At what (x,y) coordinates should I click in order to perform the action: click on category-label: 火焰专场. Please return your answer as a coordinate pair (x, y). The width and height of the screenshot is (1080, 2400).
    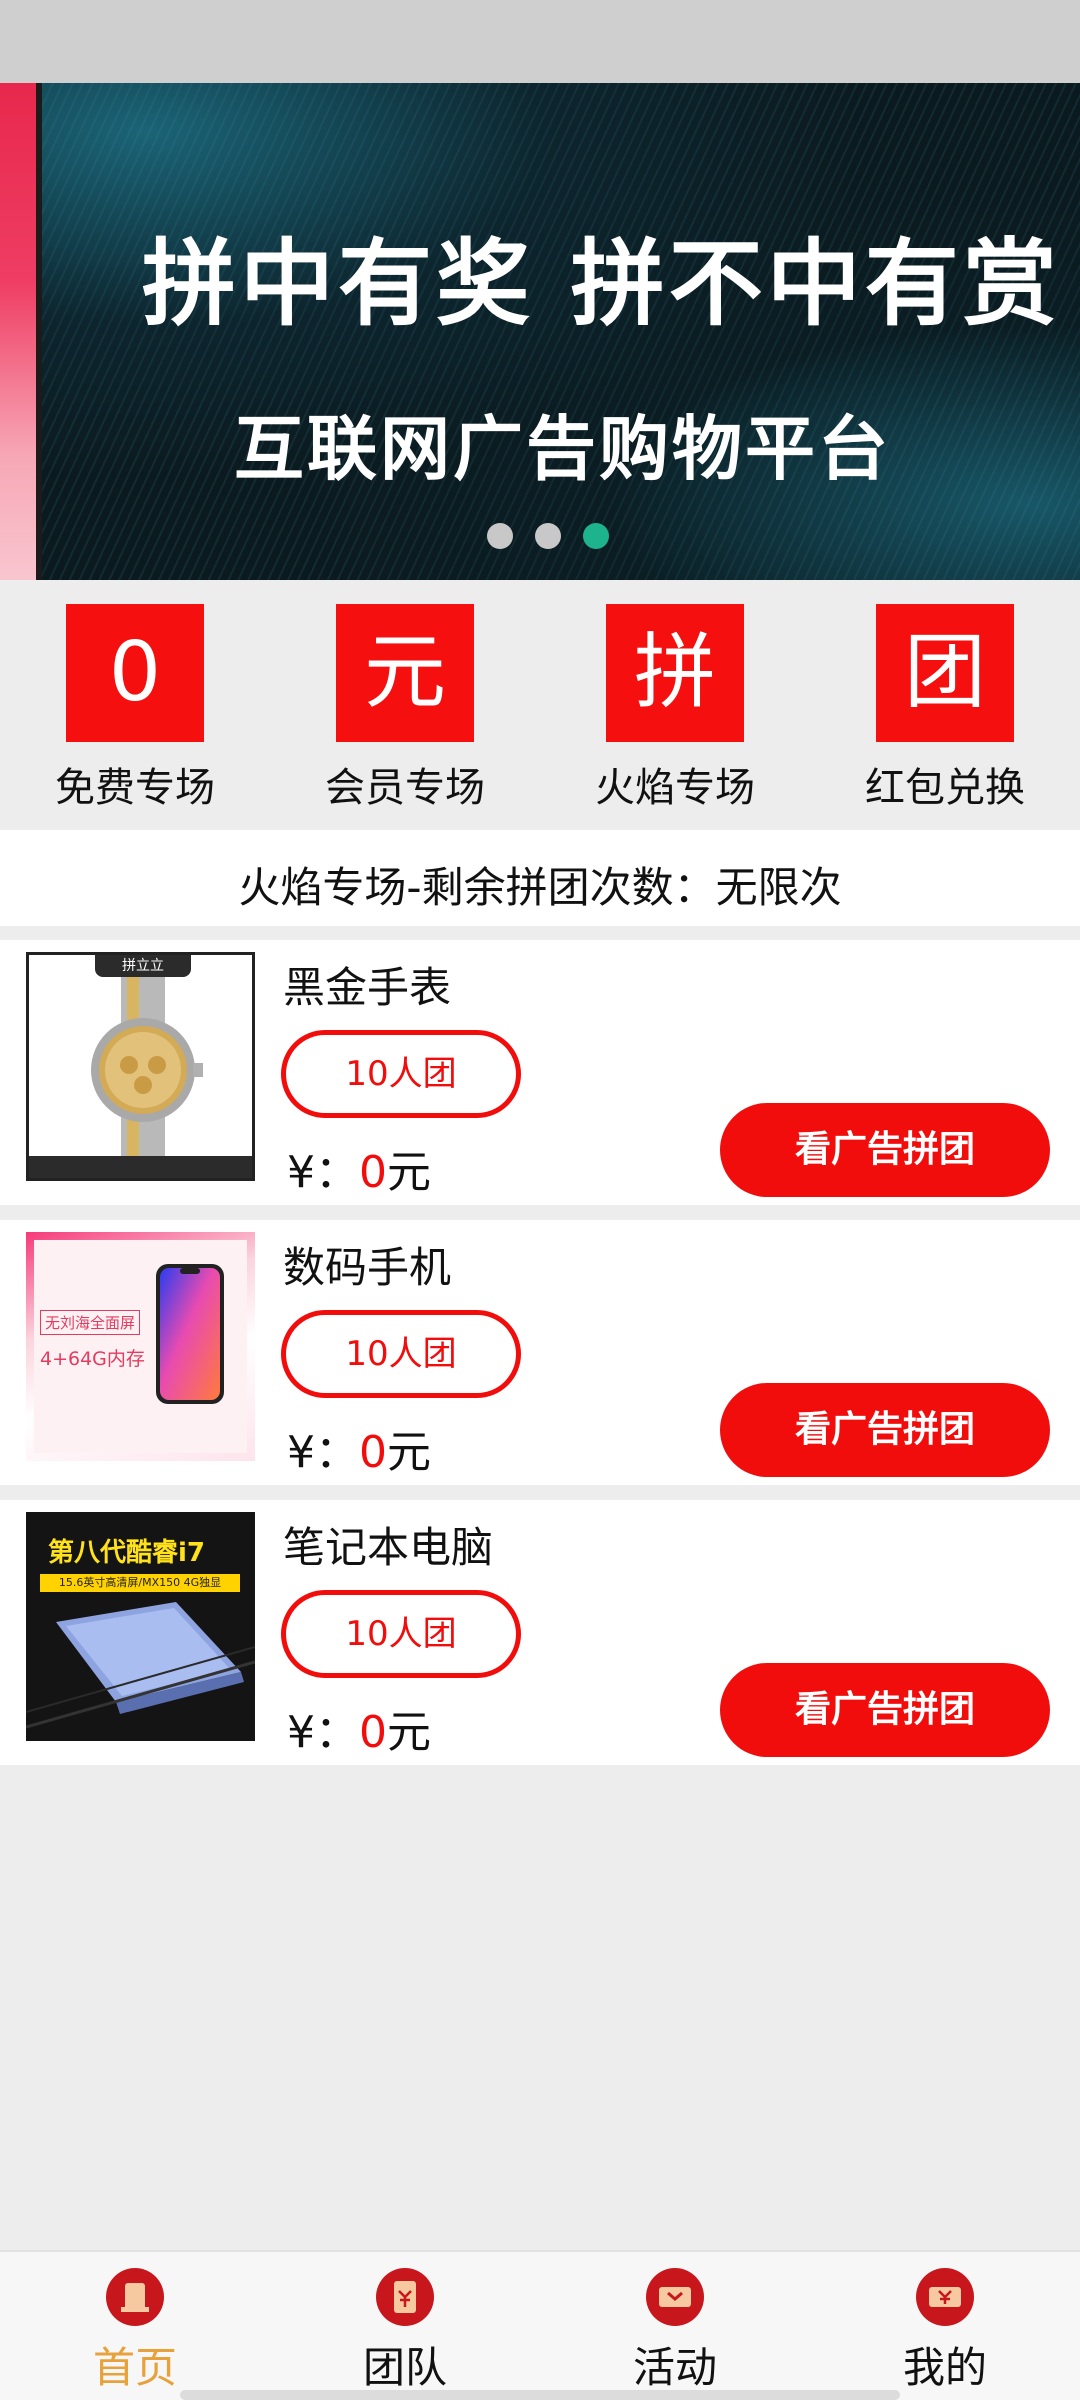
    Looking at the image, I should click on (675, 788).